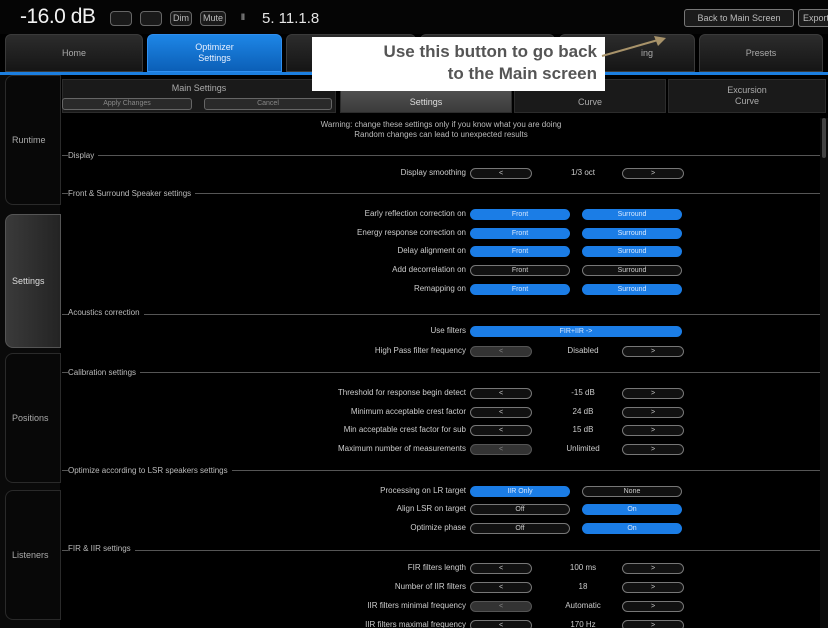  What do you see at coordinates (132, 193) in the screenshot?
I see `section-title-speakers: Front & Surround Speaker settings` at bounding box center [132, 193].